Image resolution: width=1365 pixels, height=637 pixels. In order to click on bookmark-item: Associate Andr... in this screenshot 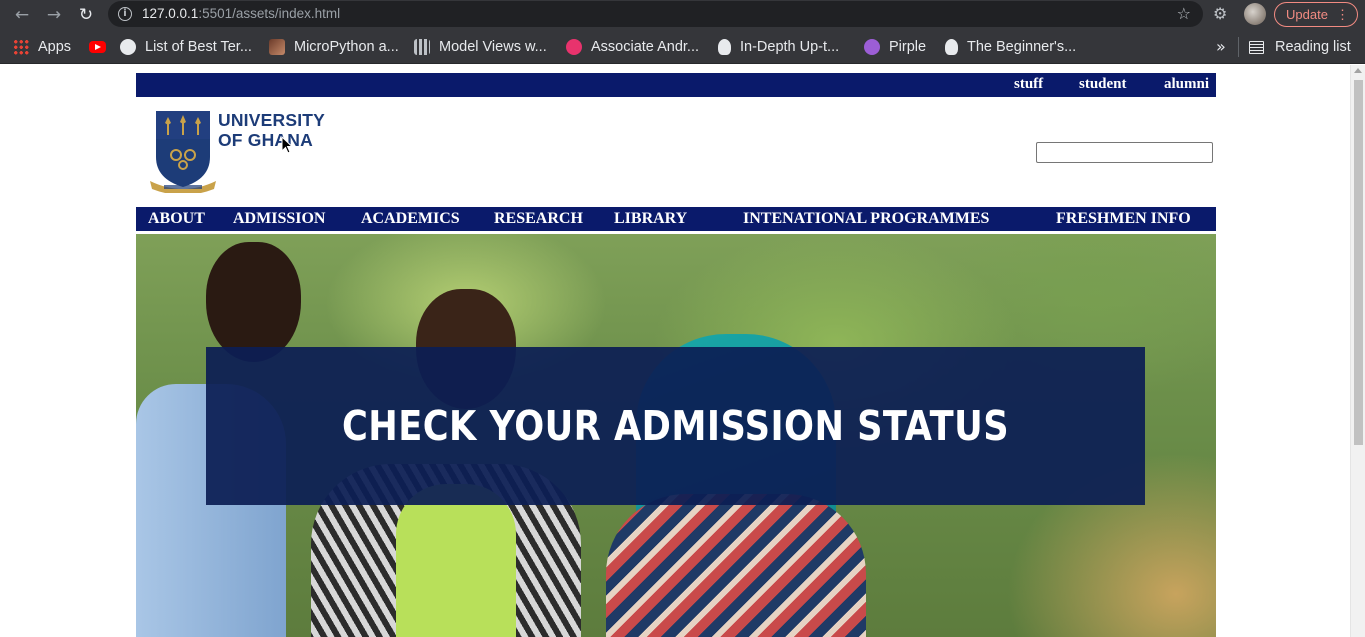, I will do `click(632, 47)`.